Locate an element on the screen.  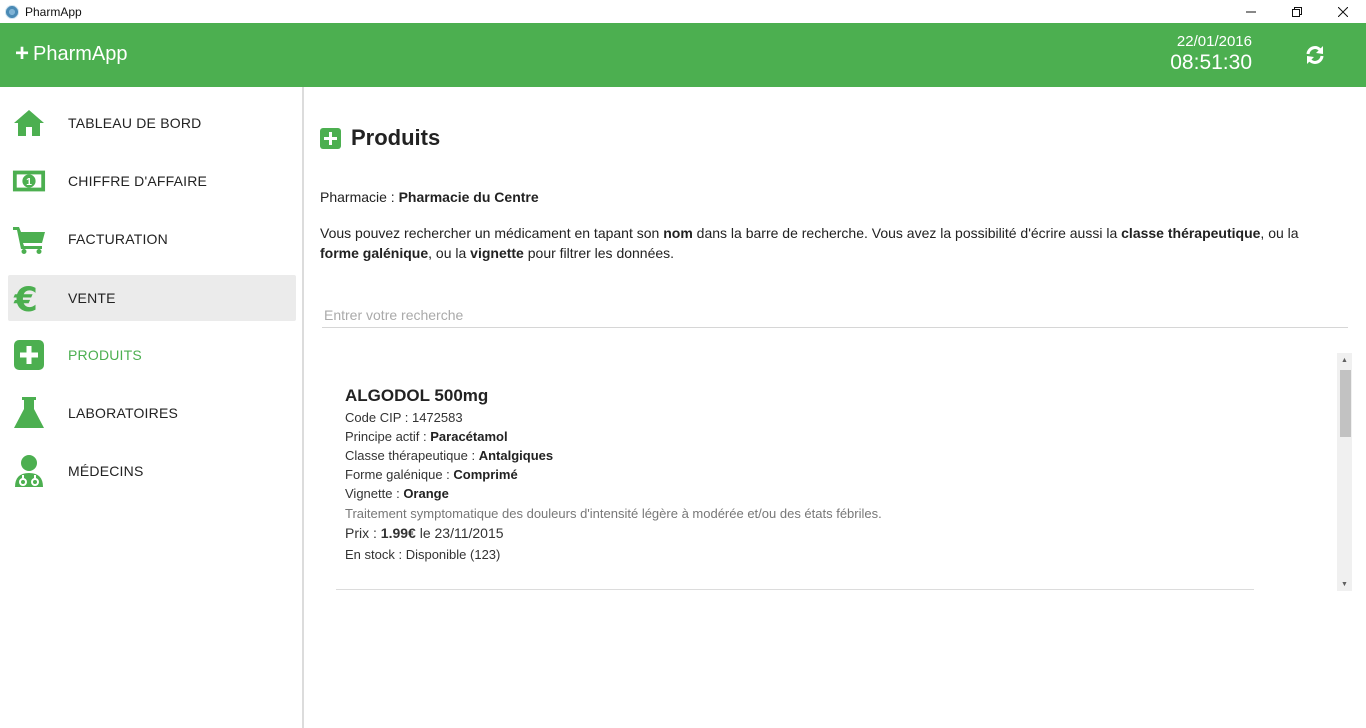
sidebar-item-label: TABLEAU DE BORD is located at coordinates (135, 123).